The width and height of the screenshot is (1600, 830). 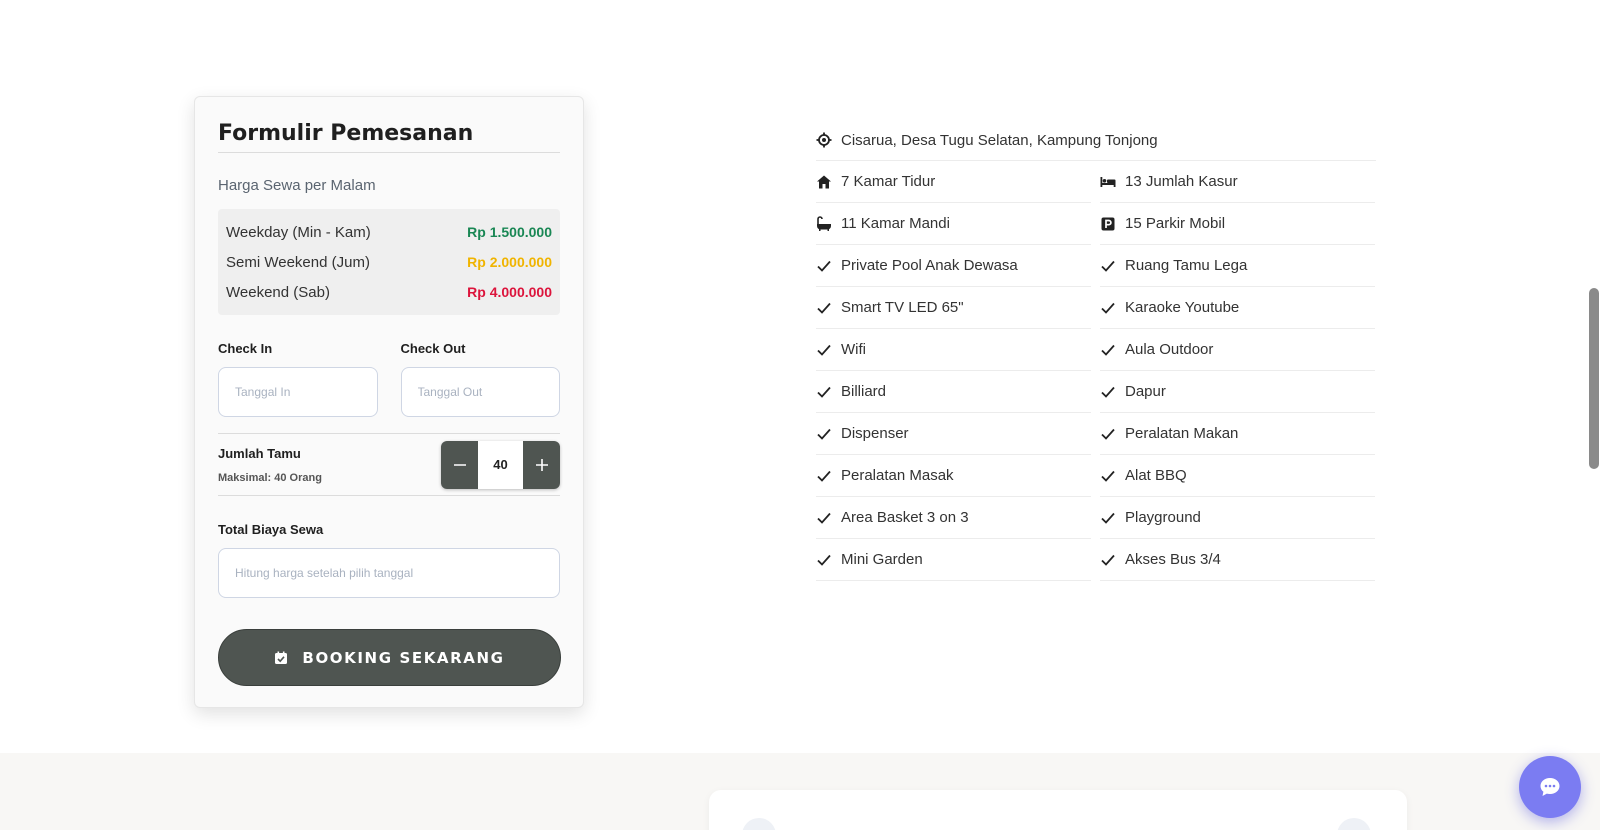 What do you see at coordinates (245, 348) in the screenshot?
I see `check-in-label: Check In` at bounding box center [245, 348].